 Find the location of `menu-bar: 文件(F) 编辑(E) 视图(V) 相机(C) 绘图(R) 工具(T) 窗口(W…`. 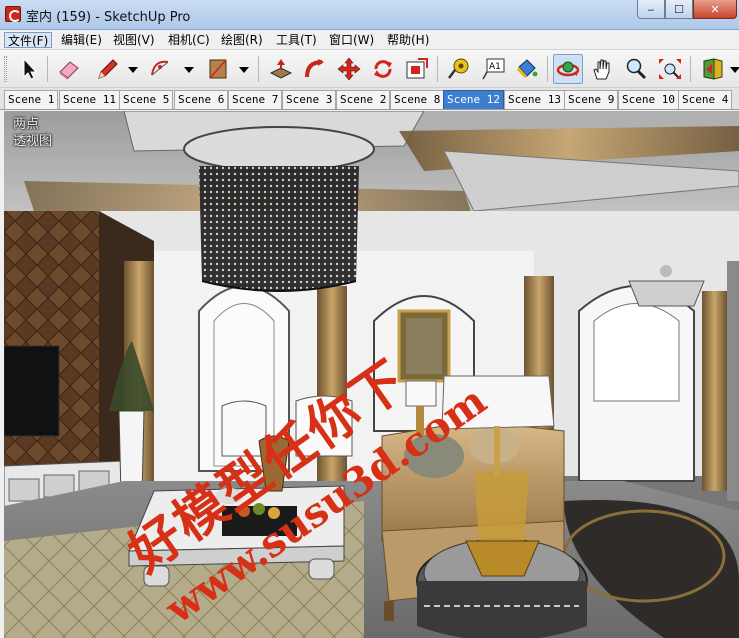

menu-bar: 文件(F) 编辑(E) 视图(V) 相机(C) 绘图(R) 工具(T) 窗口(W… is located at coordinates (369, 40).